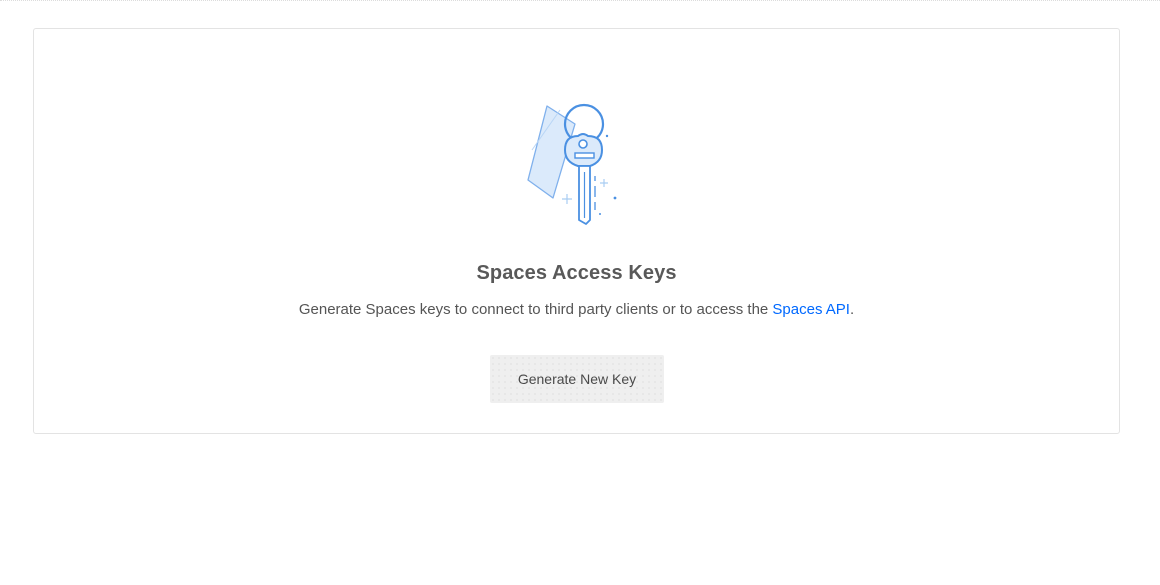 The height and width of the screenshot is (585, 1160). What do you see at coordinates (576, 273) in the screenshot?
I see `page-title: Spaces Access Keys` at bounding box center [576, 273].